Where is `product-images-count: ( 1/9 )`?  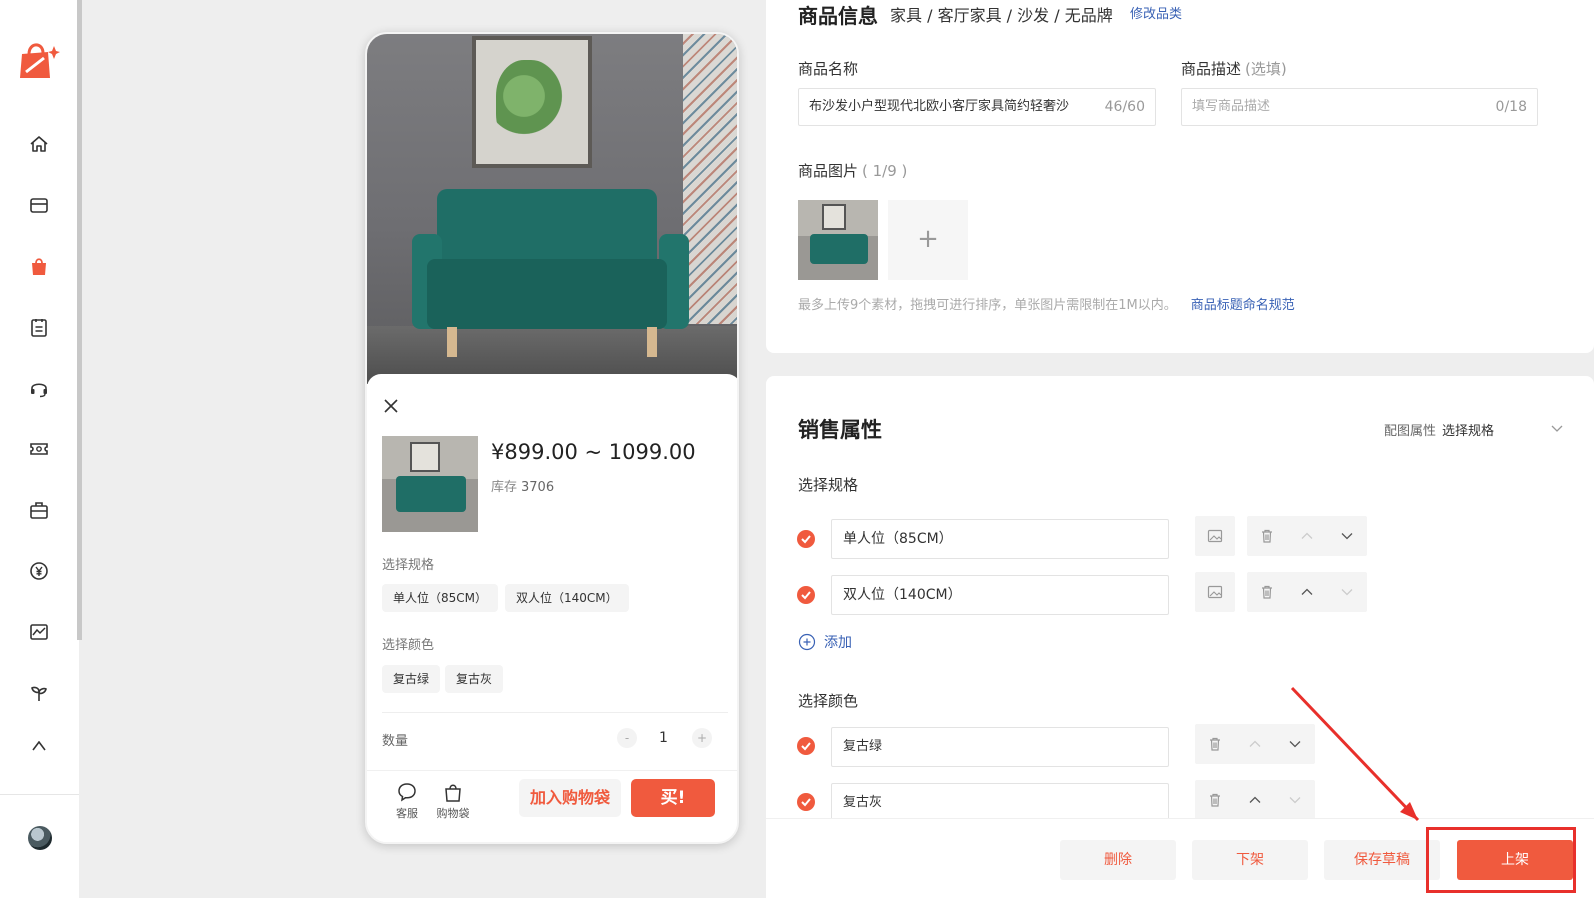
product-images-count: ( 1/9 ) is located at coordinates (885, 171).